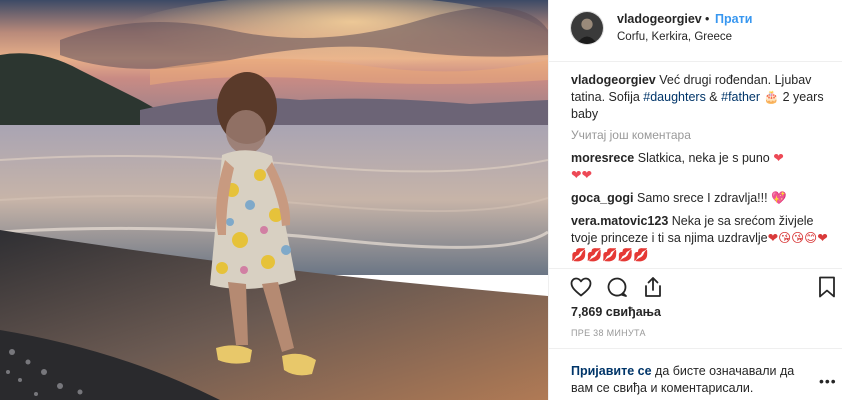 The image size is (842, 400). I want to click on comment-button, so click(617, 287).